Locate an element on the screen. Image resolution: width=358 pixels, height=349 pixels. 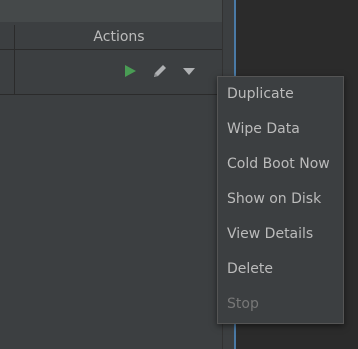
menu-item-duplicate: Duplicate is located at coordinates (280, 94).